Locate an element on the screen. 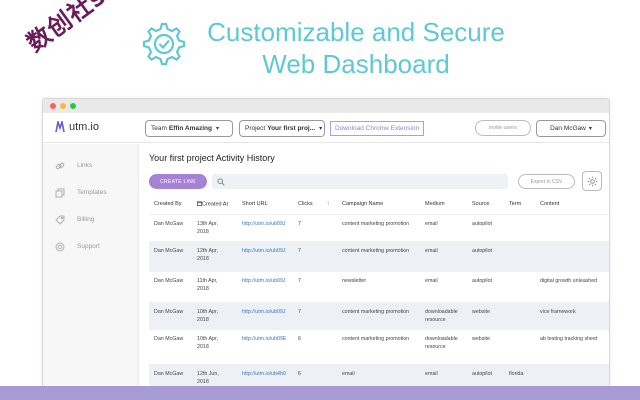 The width and height of the screenshot is (640, 400). column-short-url: Short URL is located at coordinates (255, 204).